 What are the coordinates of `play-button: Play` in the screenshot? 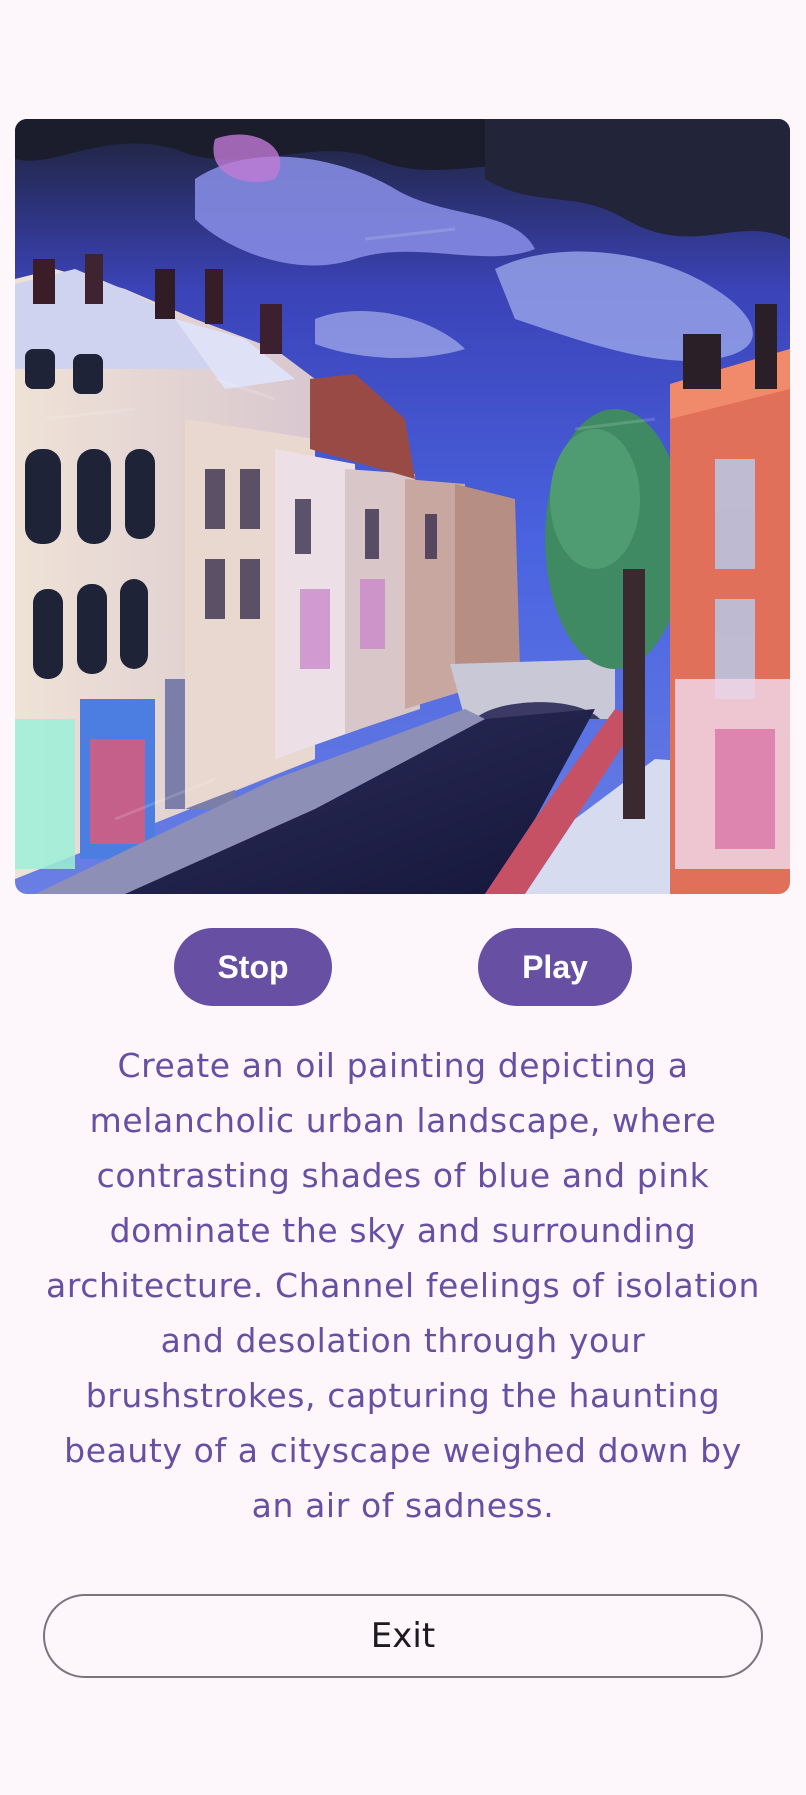 It's located at (555, 967).